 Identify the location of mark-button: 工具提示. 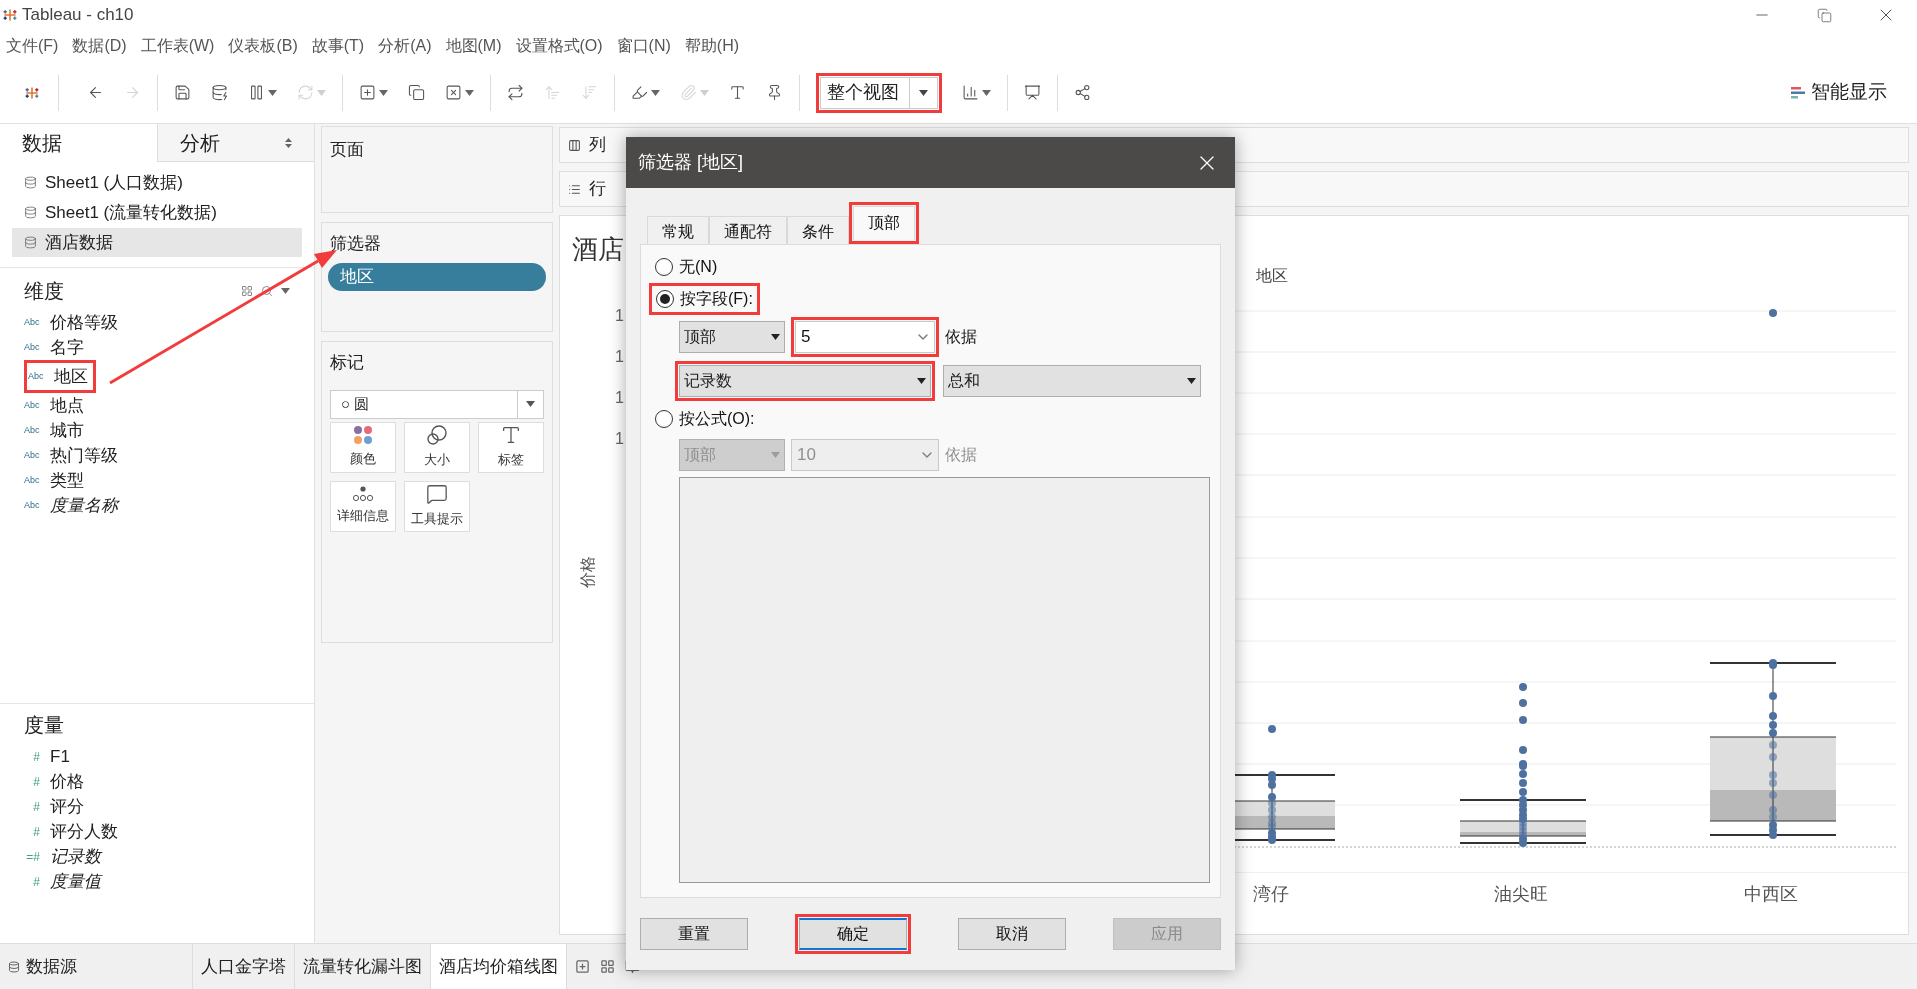
(437, 506).